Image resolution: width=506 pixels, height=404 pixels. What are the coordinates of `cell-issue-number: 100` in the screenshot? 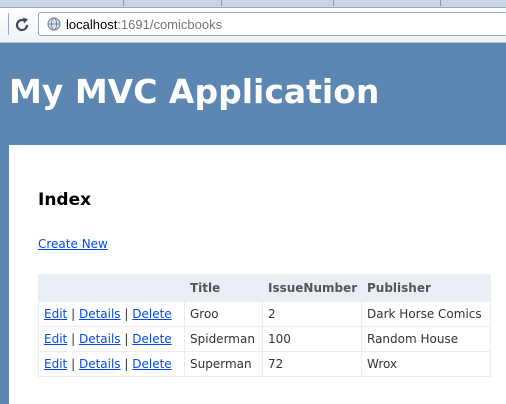 It's located at (312, 339).